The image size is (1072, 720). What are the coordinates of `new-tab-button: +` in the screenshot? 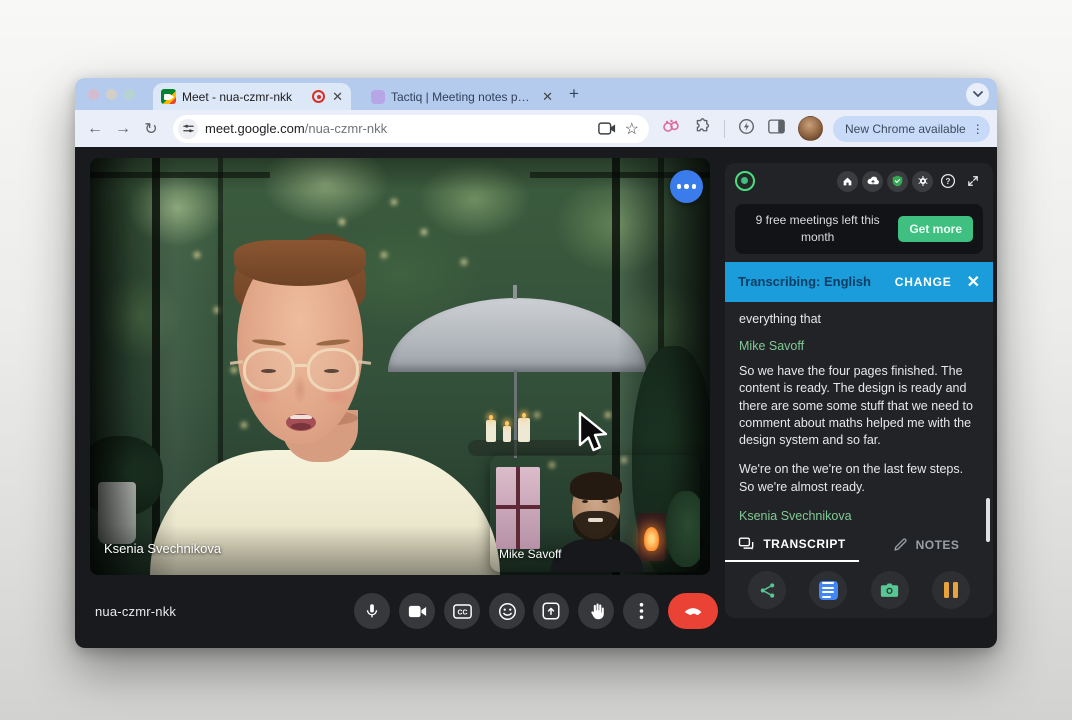 It's located at (574, 94).